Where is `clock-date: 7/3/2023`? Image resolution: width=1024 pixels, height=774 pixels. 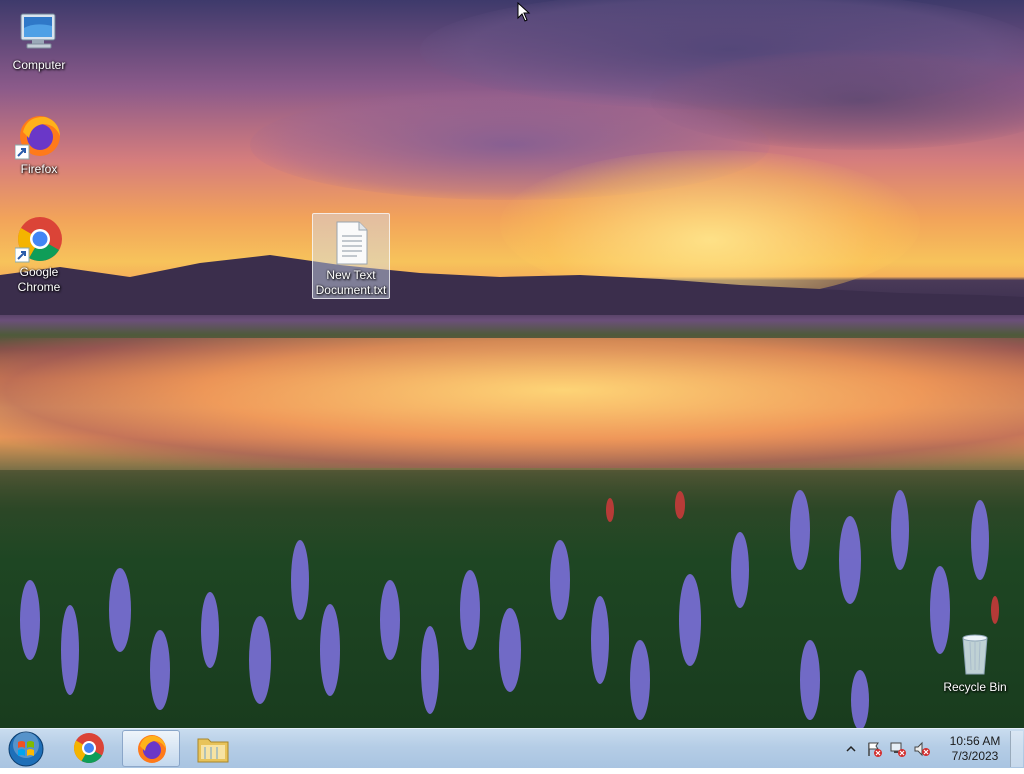 clock-date: 7/3/2023 is located at coordinates (975, 756).